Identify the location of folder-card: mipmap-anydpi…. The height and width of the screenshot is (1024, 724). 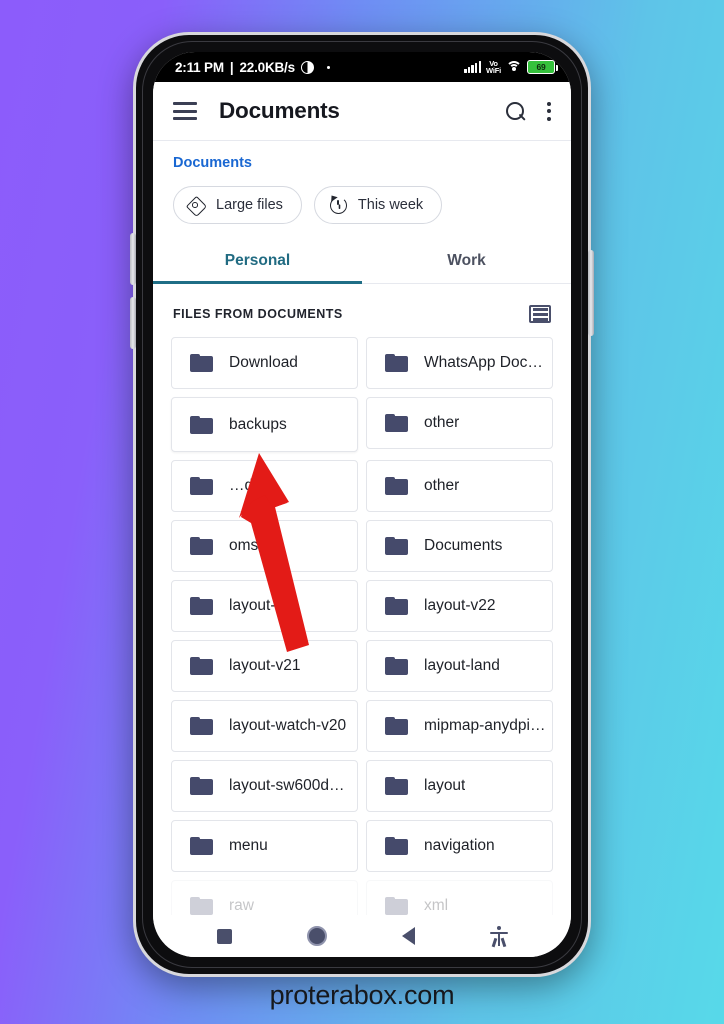
(459, 726).